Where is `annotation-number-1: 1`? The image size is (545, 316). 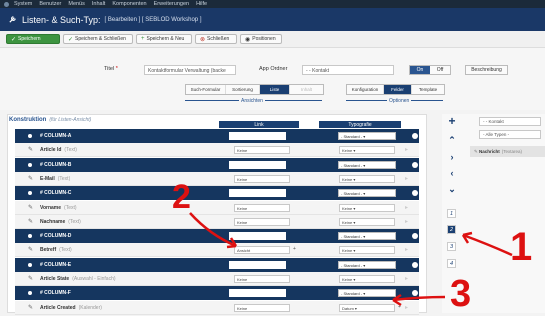 annotation-number-1: 1 is located at coordinates (521, 247).